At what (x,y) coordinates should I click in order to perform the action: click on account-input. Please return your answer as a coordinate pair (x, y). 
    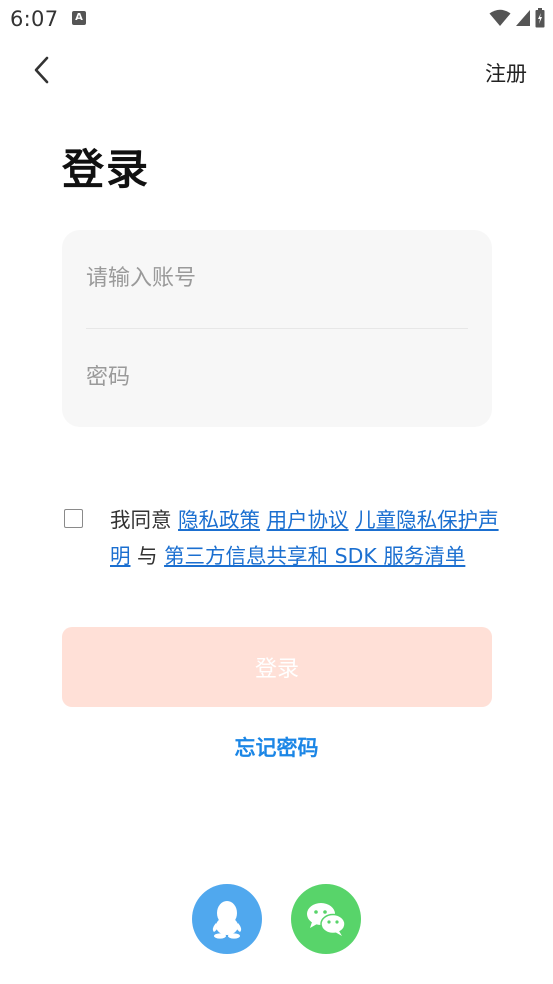
    Looking at the image, I should click on (277, 278).